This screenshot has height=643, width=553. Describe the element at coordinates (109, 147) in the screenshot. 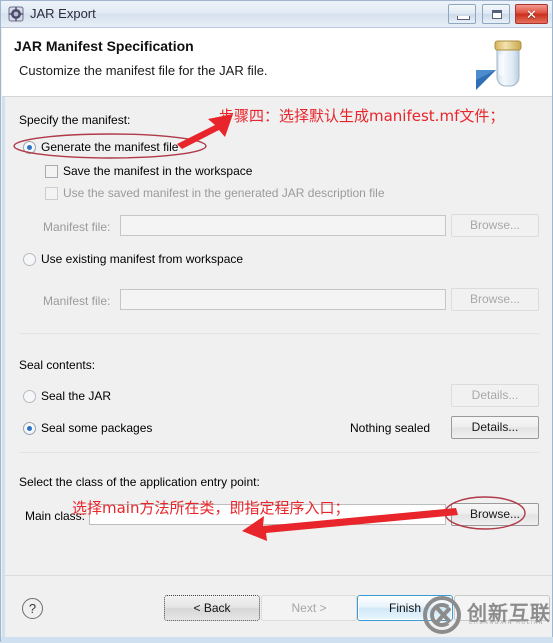

I see `generate-manifest-label: Generate the manifest file` at that location.